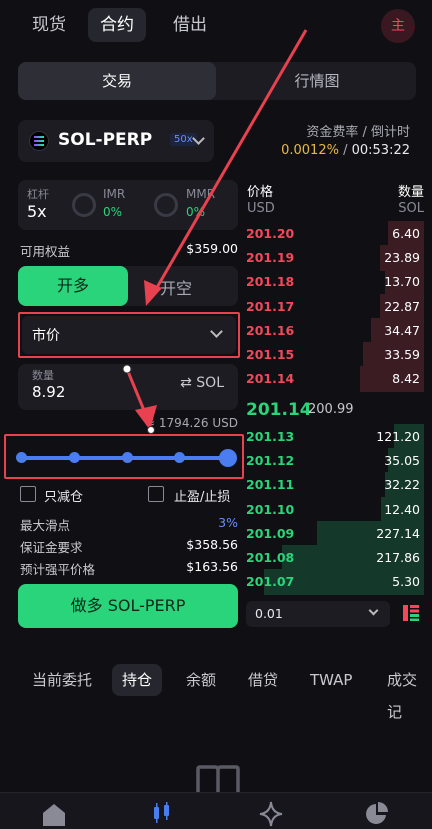 The image size is (432, 829). What do you see at coordinates (358, 132) in the screenshot?
I see `funding-label: 资金费率 / 倒计时` at bounding box center [358, 132].